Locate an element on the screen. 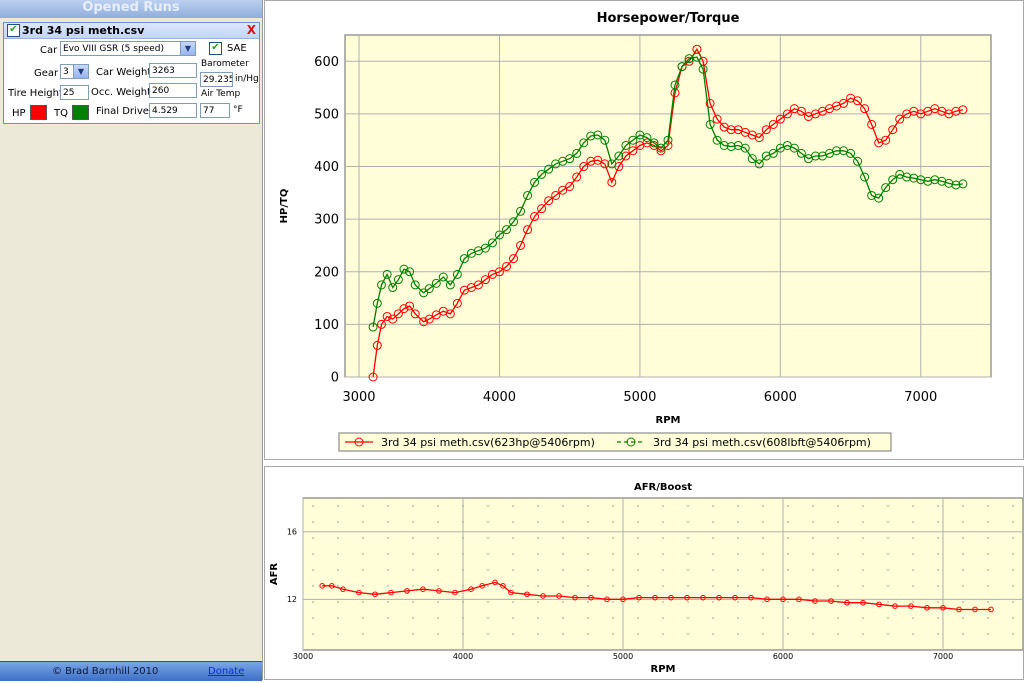  air-temp-input: 77 is located at coordinates (215, 110).